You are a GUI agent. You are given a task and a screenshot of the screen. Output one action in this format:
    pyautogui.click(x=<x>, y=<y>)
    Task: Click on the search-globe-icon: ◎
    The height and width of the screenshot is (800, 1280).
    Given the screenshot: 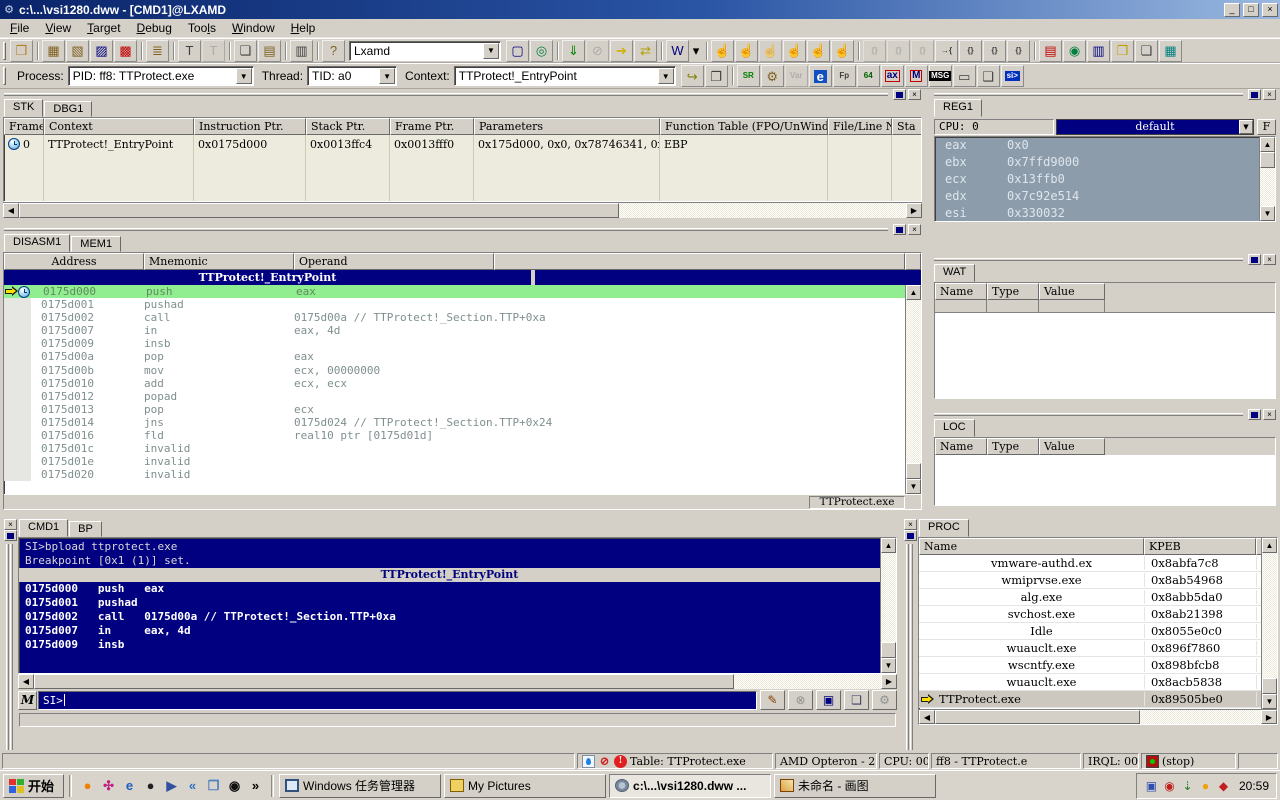 What is the action you would take?
    pyautogui.click(x=541, y=50)
    